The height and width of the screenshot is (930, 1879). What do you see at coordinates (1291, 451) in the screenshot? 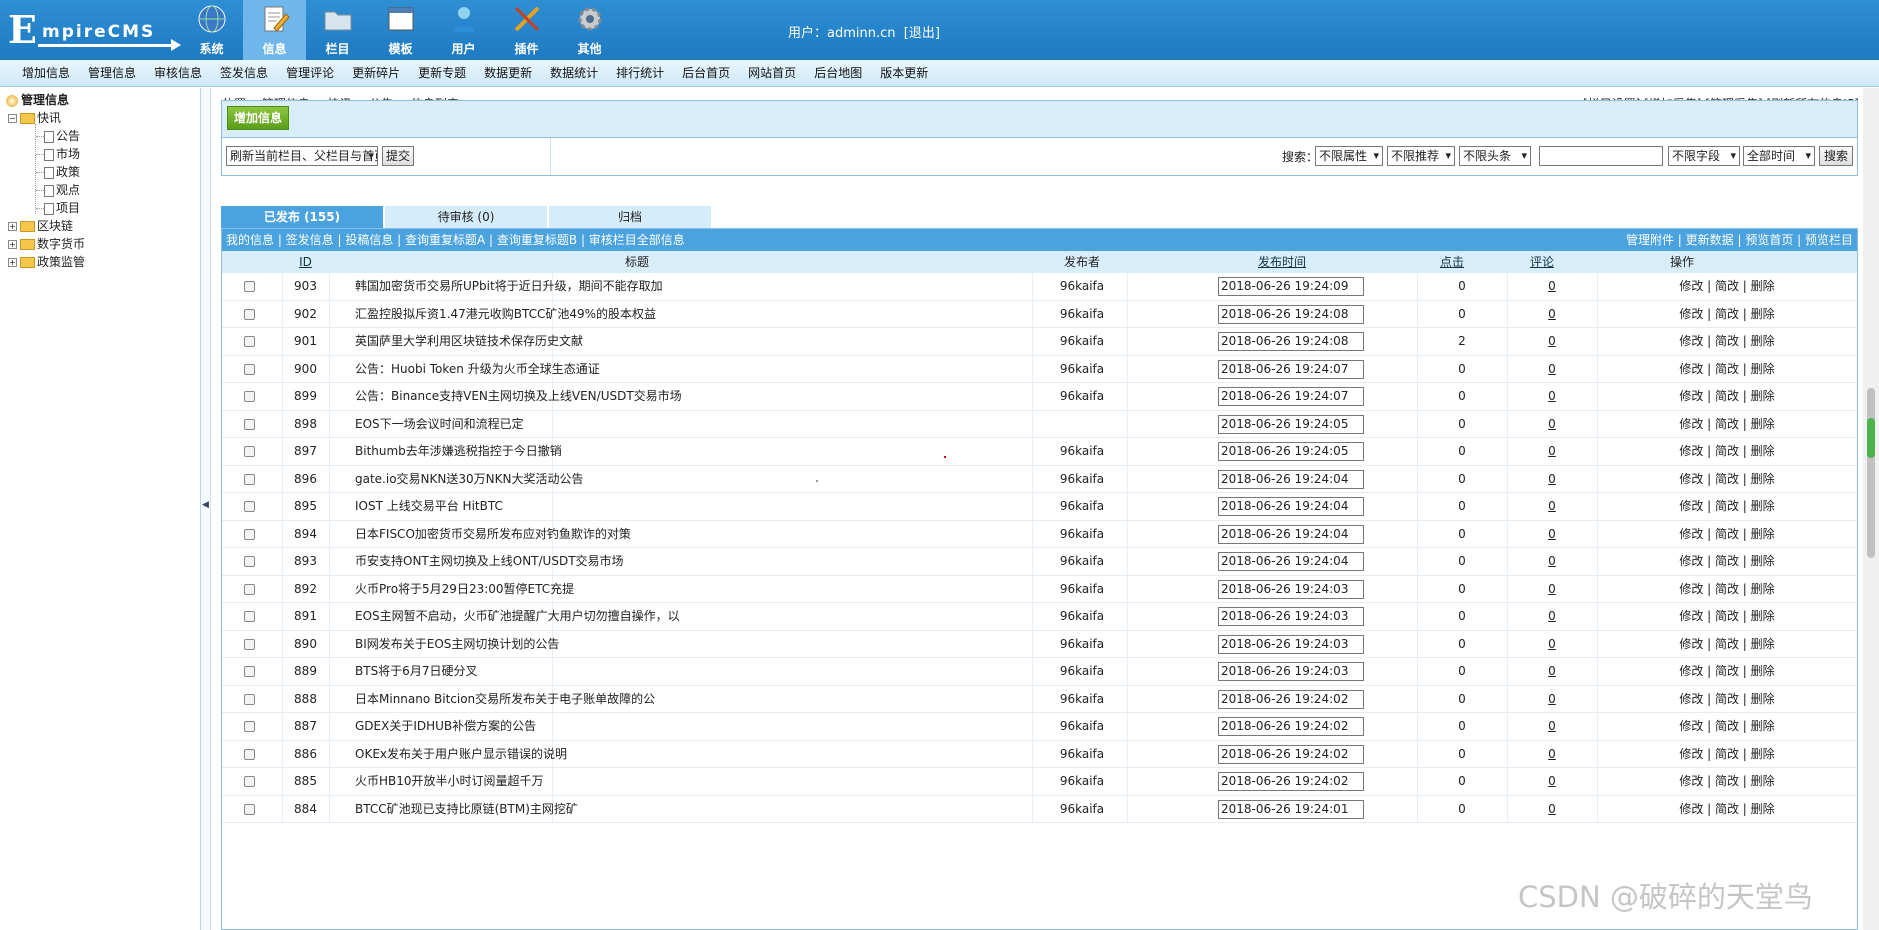
I see `row-time-field: 2018-06-26 19:24:05` at bounding box center [1291, 451].